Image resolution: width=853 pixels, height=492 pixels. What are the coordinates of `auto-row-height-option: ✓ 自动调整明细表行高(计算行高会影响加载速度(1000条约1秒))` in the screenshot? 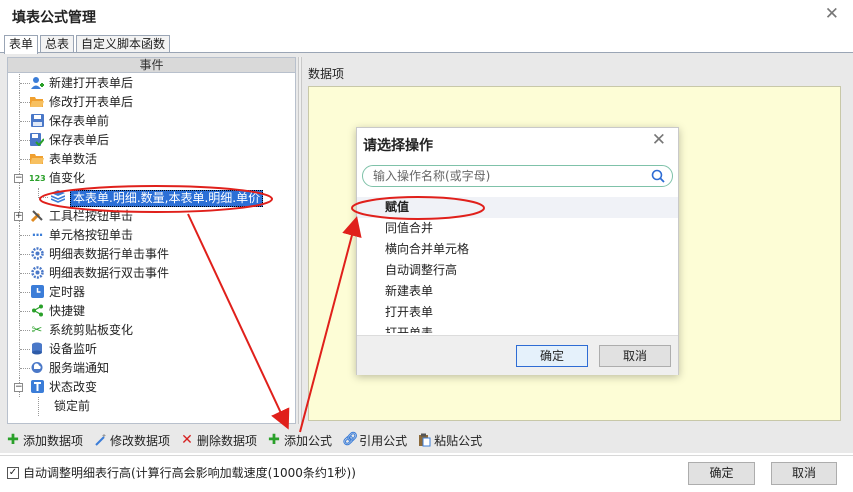 It's located at (181, 472).